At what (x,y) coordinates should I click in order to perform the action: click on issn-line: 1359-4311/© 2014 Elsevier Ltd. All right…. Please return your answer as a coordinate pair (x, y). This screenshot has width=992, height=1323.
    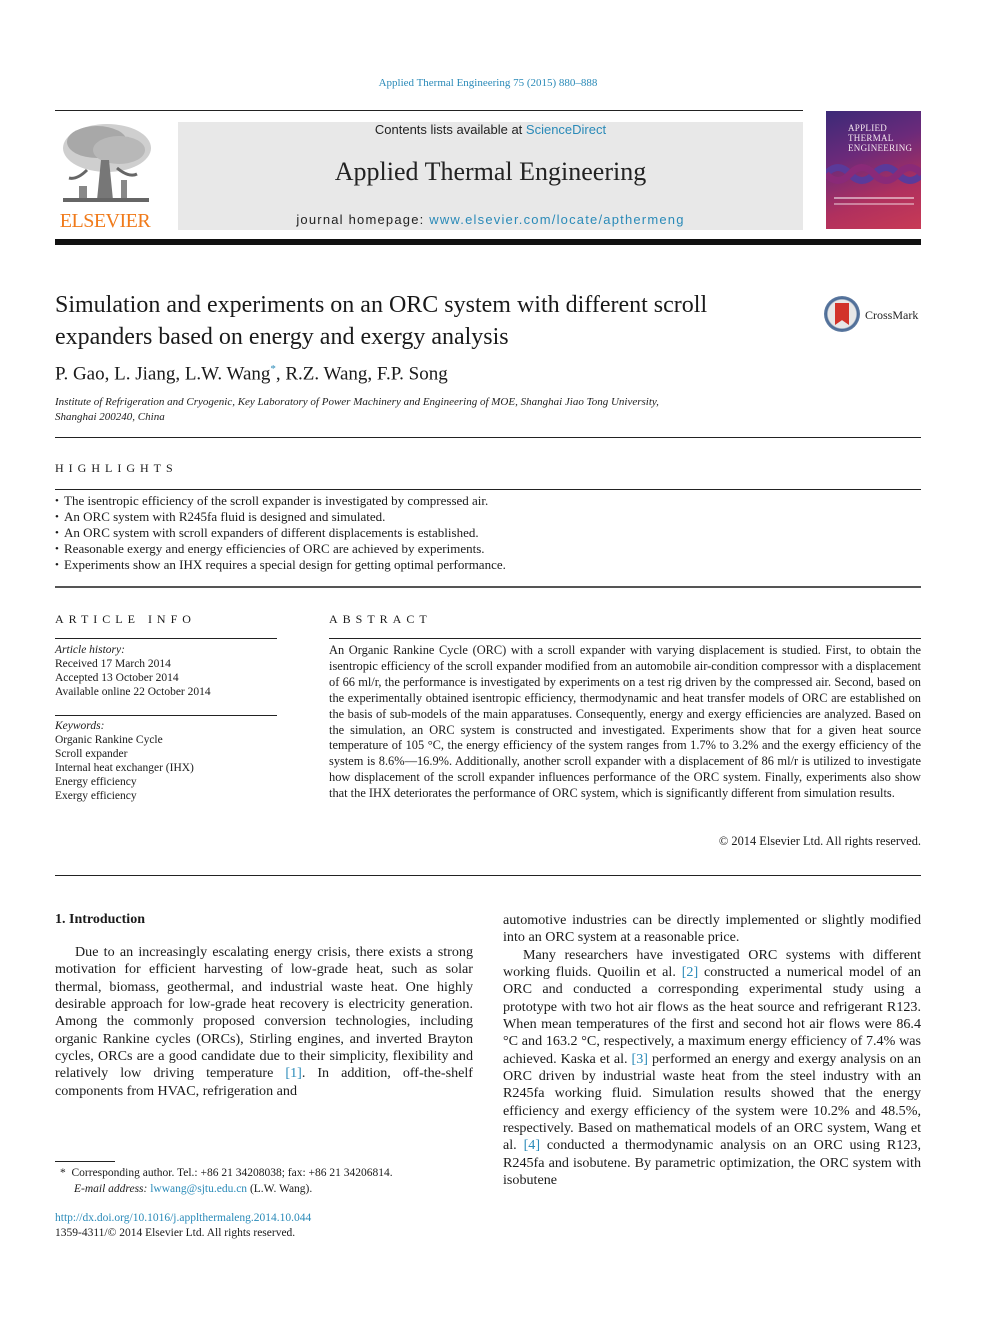
    Looking at the image, I should click on (175, 1233).